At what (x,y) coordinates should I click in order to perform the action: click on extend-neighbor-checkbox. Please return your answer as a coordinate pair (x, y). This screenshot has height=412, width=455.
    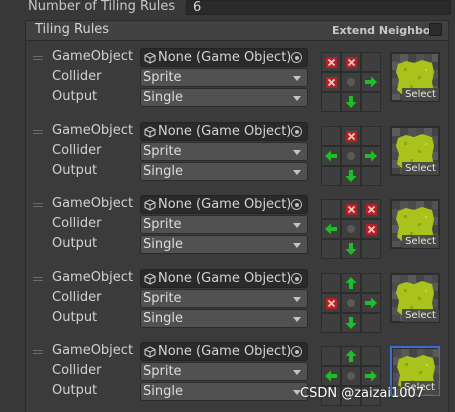
    Looking at the image, I should click on (435, 29).